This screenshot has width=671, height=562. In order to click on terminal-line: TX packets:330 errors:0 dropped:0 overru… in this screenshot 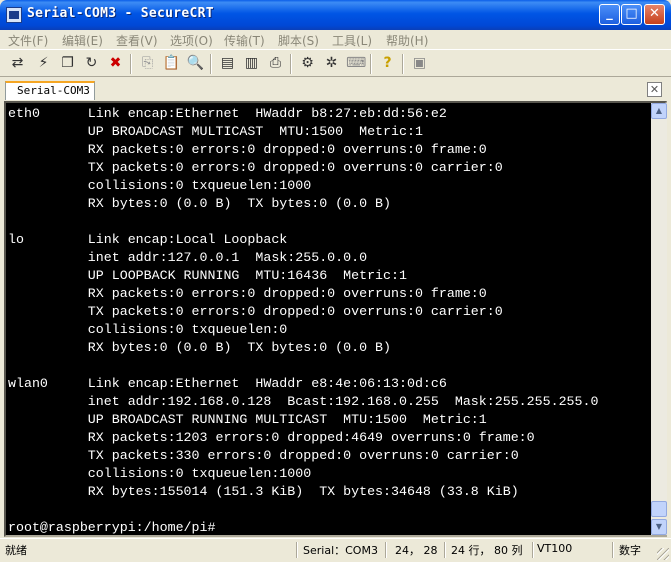, I will do `click(263, 455)`.